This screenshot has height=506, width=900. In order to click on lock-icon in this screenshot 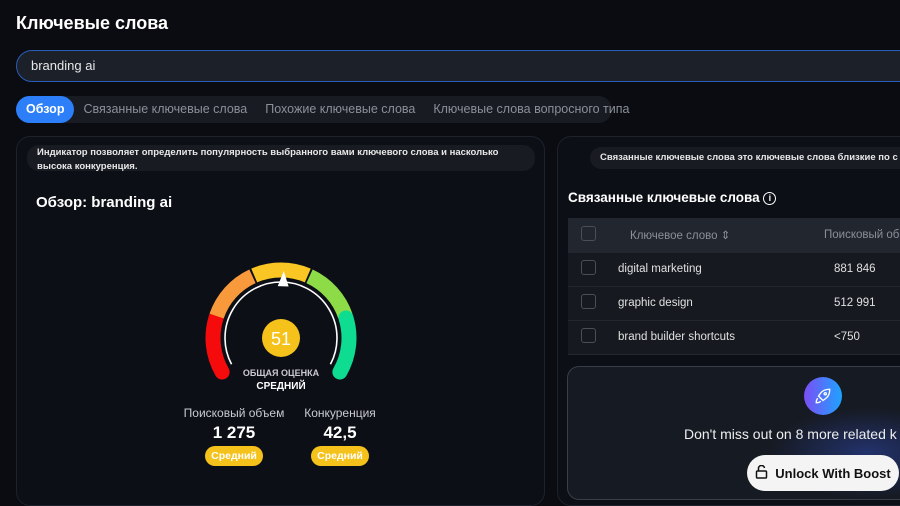, I will do `click(761, 473)`.